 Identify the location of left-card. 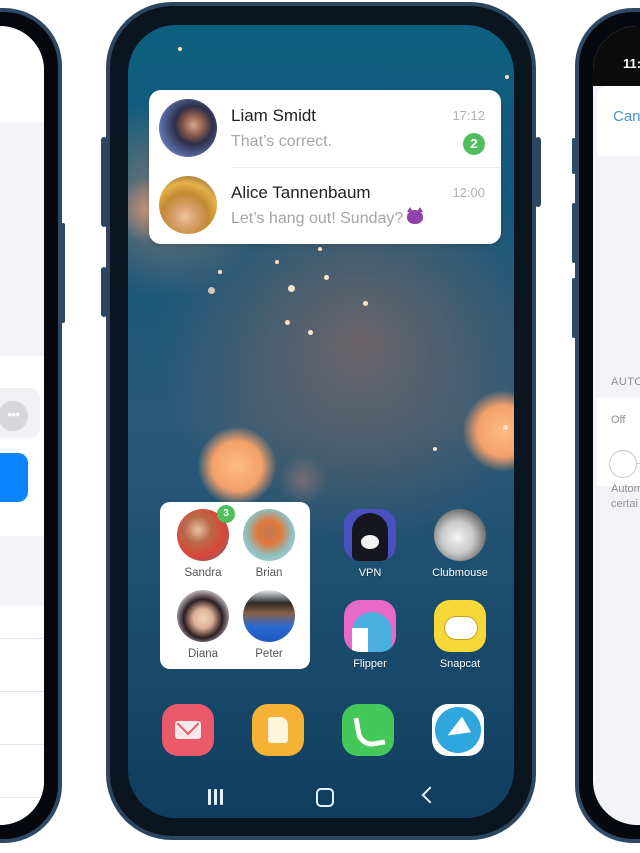
(22, 446).